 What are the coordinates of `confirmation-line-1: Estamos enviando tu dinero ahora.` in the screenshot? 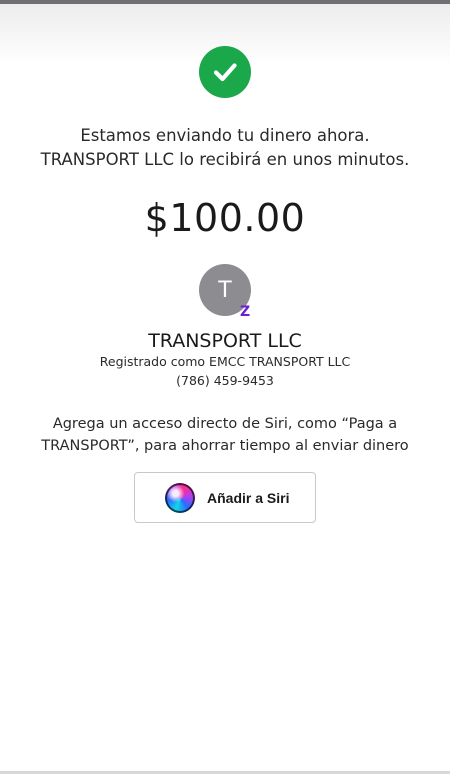 It's located at (225, 135).